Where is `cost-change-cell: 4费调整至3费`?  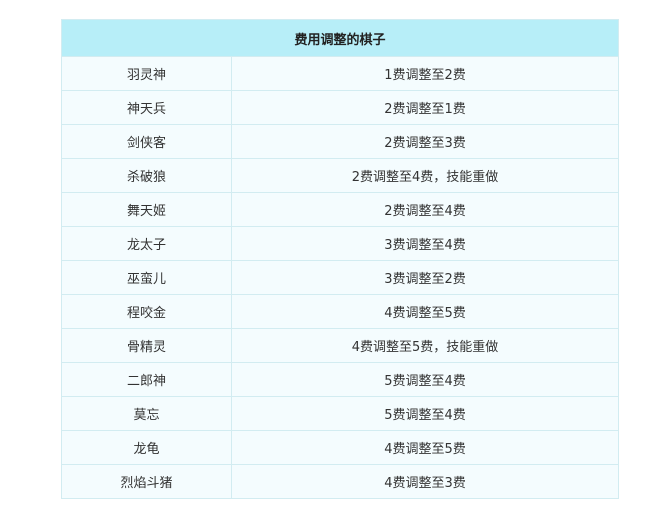
cost-change-cell: 4费调整至3费 is located at coordinates (425, 481).